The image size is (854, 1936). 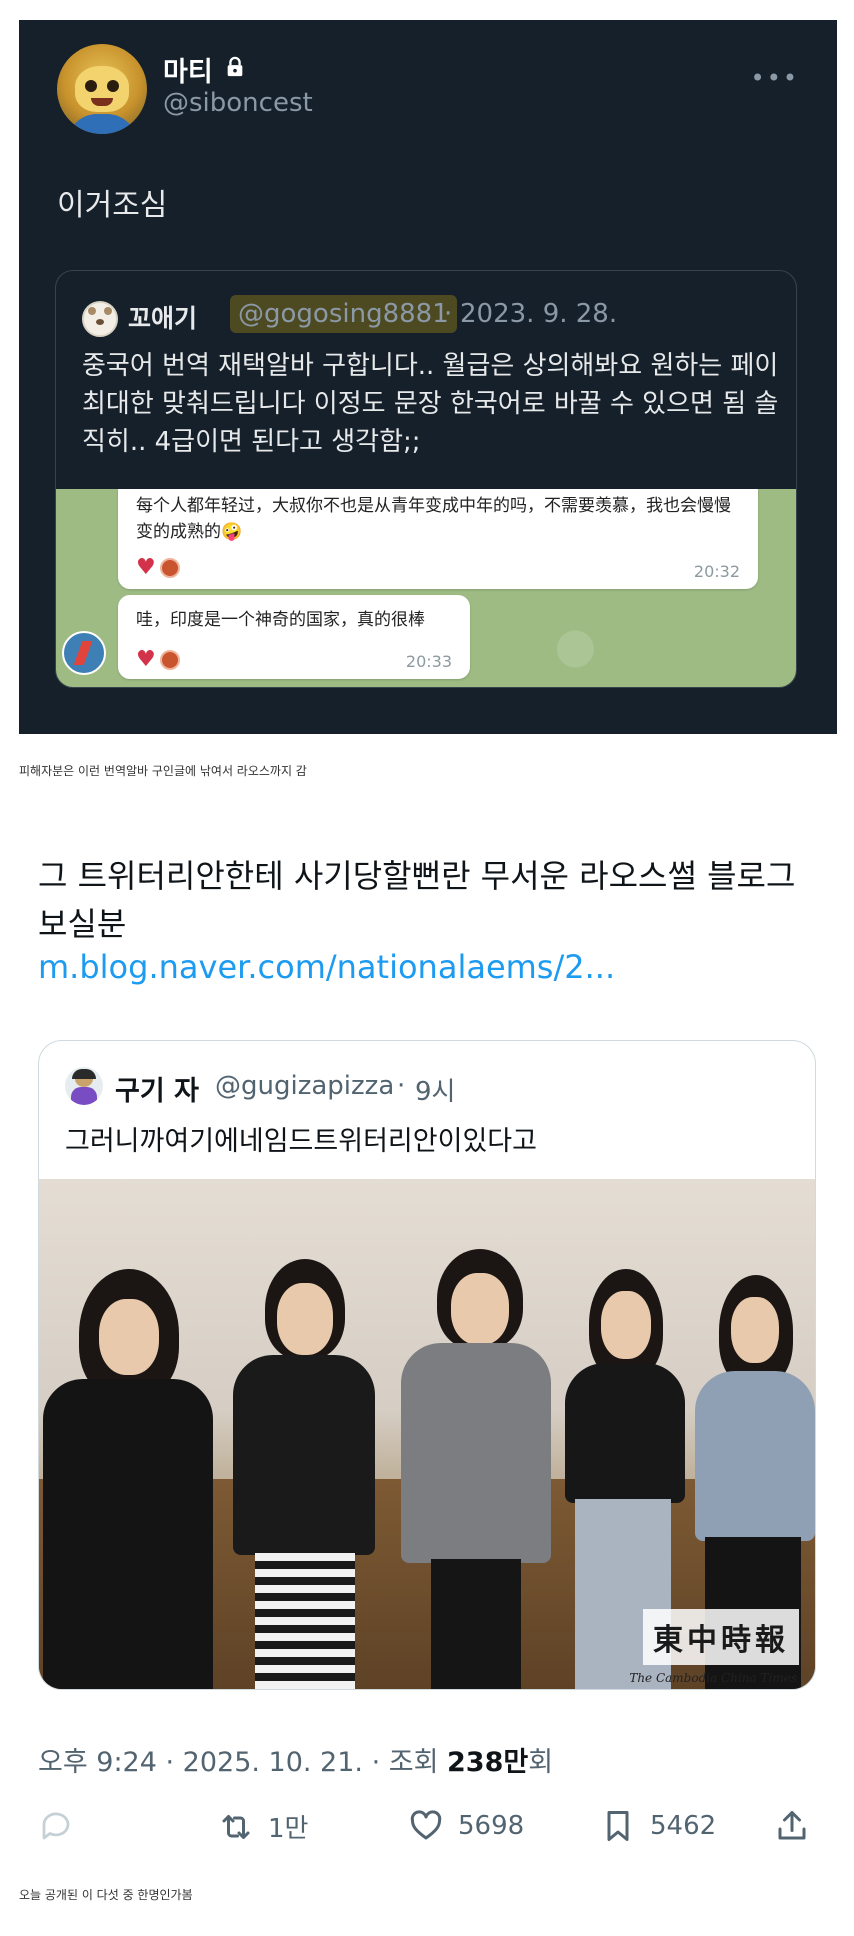 I want to click on views-count: 238만, so click(x=488, y=1762).